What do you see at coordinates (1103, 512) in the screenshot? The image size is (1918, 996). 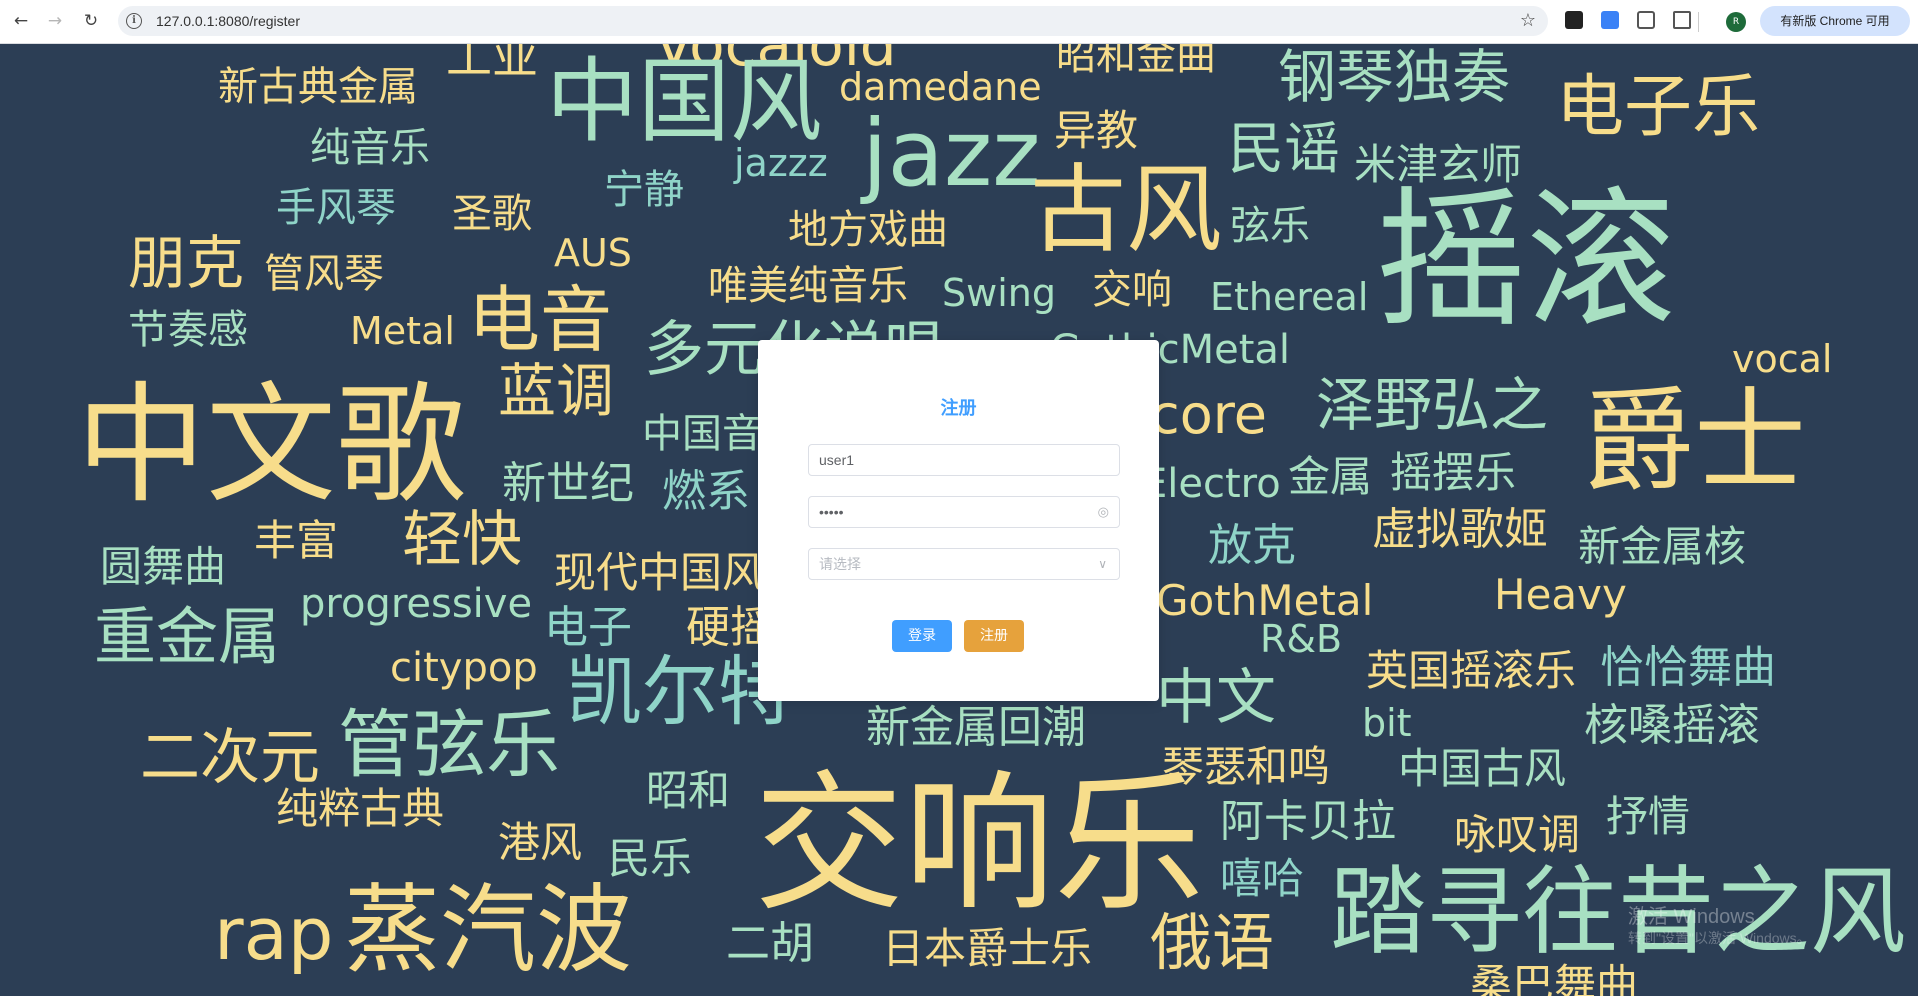 I see `toggle-visibility-icon: ◎` at bounding box center [1103, 512].